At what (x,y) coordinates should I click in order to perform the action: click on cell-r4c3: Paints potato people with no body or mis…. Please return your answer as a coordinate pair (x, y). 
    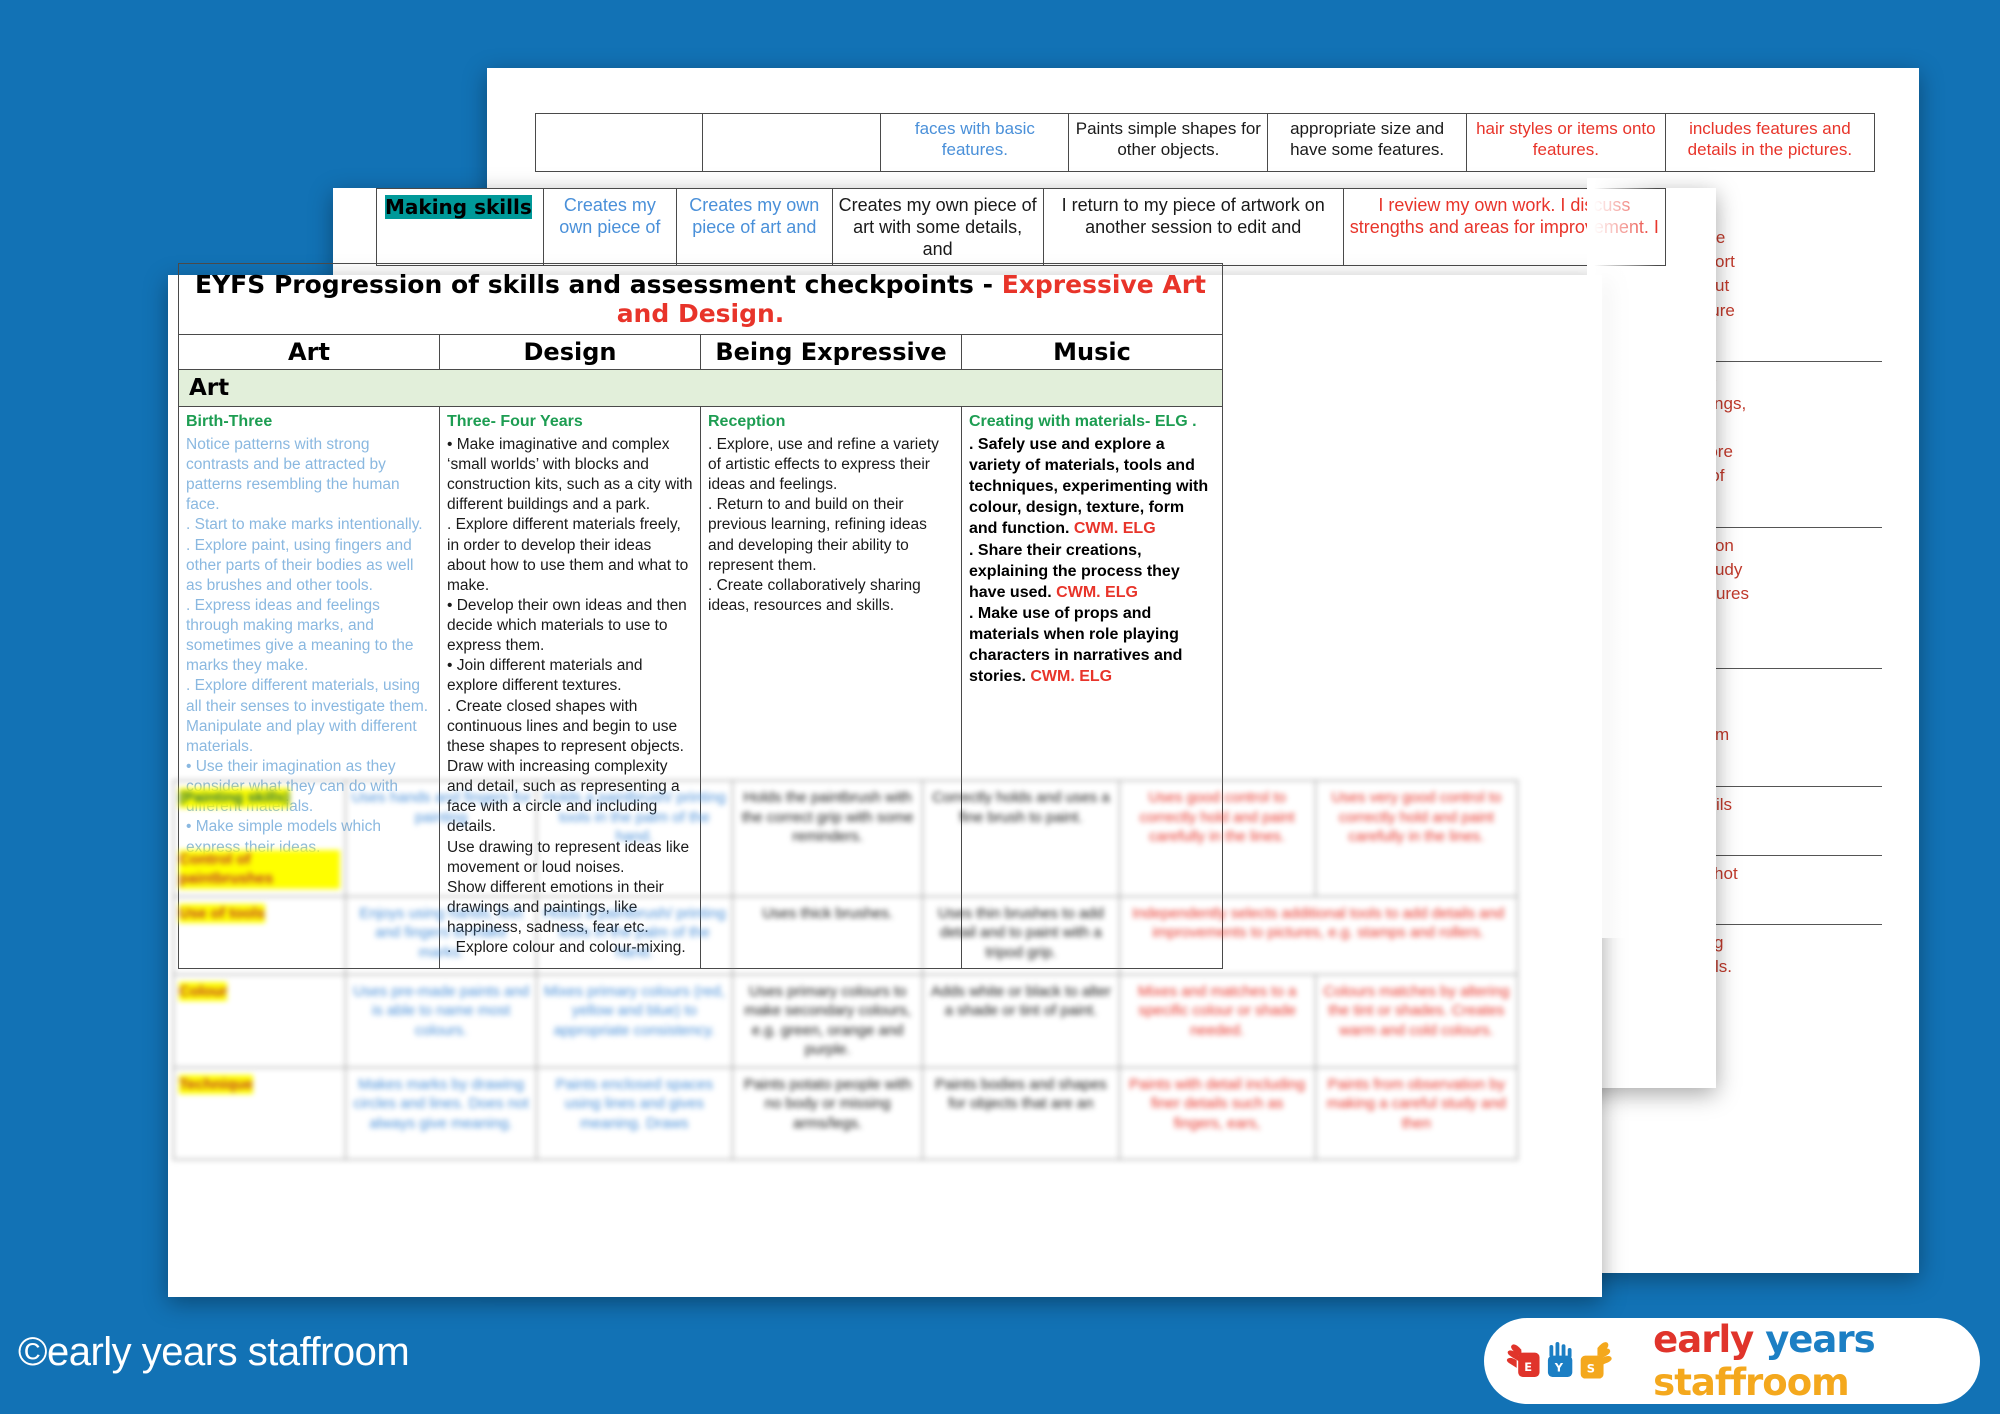
    Looking at the image, I should click on (827, 1113).